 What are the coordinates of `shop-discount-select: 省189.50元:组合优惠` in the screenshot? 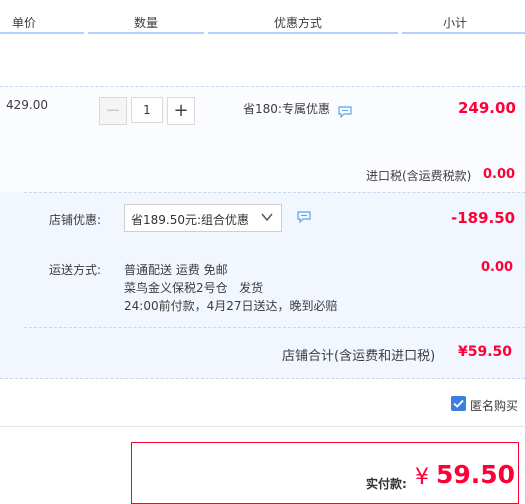 It's located at (203, 218).